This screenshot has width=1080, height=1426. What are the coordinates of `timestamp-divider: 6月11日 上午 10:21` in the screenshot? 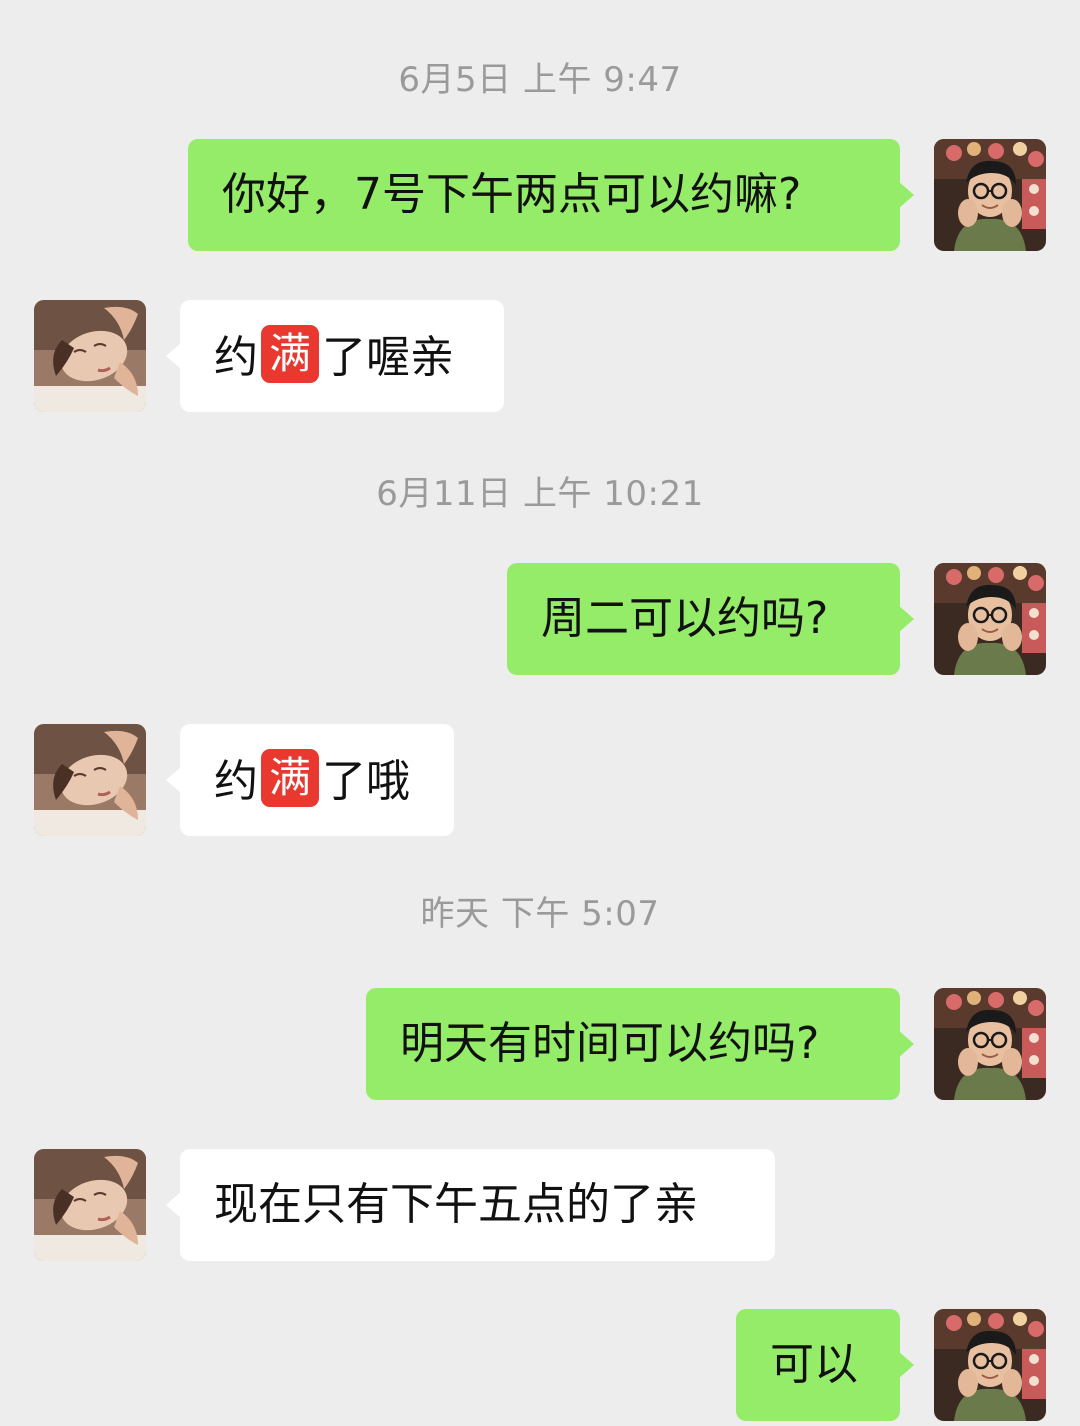 It's located at (540, 494).